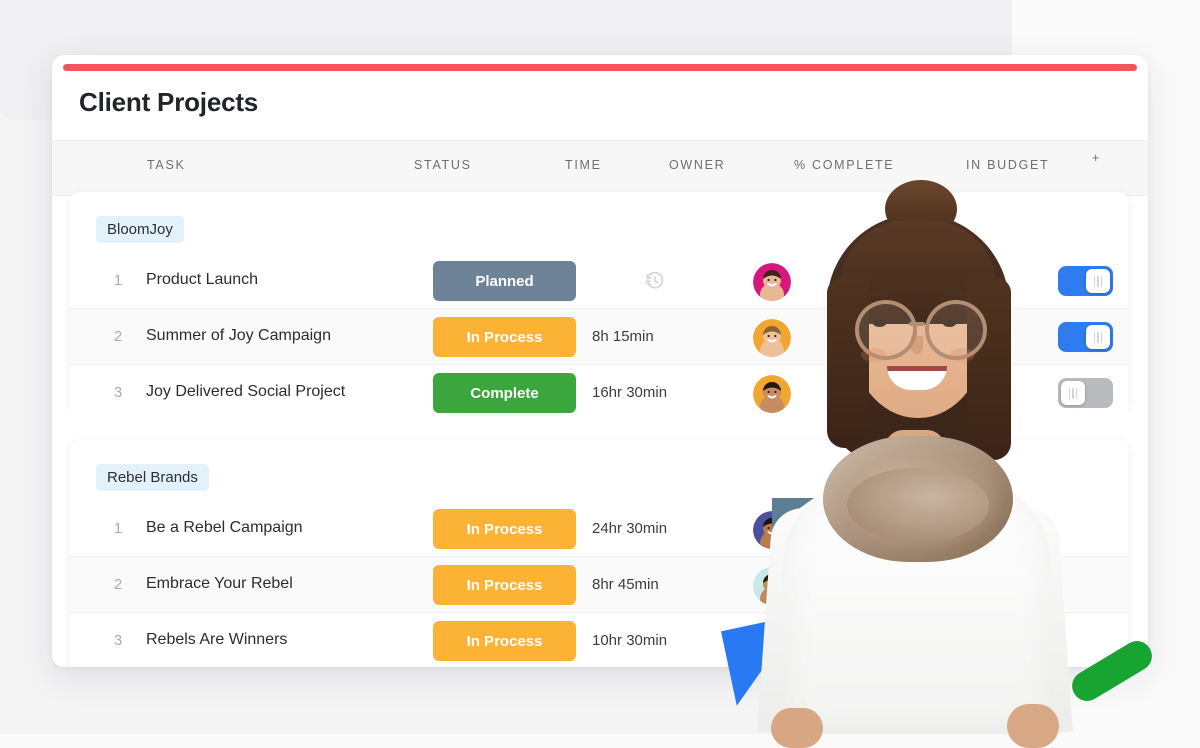  I want to click on history-clock-icon, so click(655, 281).